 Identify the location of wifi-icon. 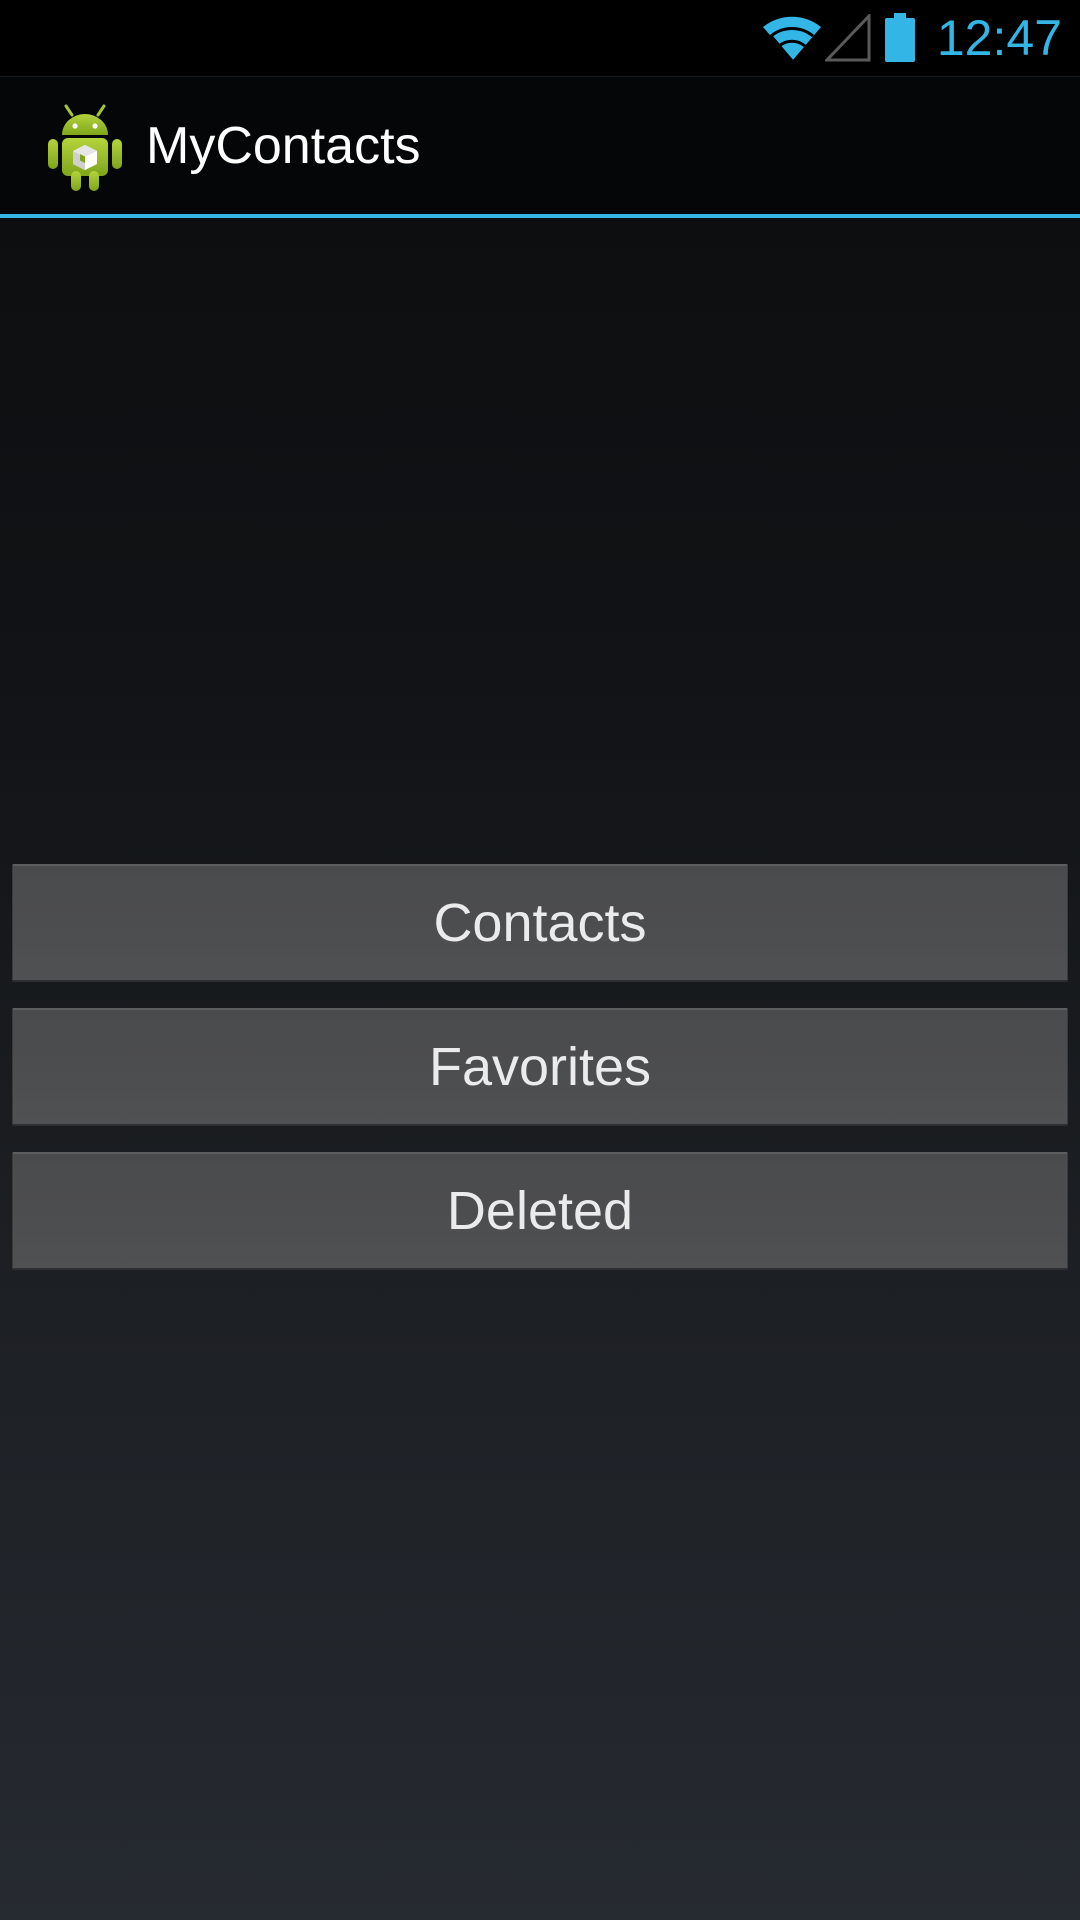
(793, 38).